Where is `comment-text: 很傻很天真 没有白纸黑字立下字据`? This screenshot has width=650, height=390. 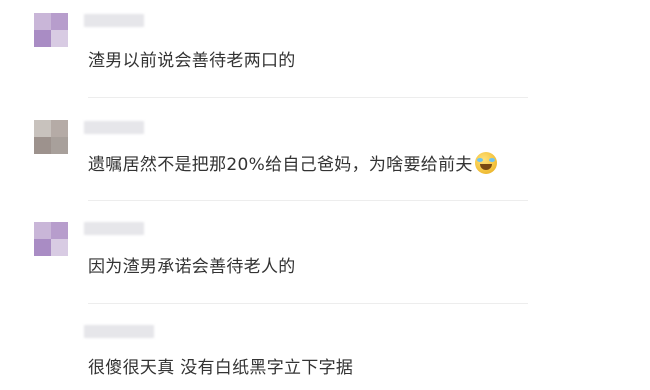 comment-text: 很傻很天真 没有白纸黑字立下字据 is located at coordinates (221, 368).